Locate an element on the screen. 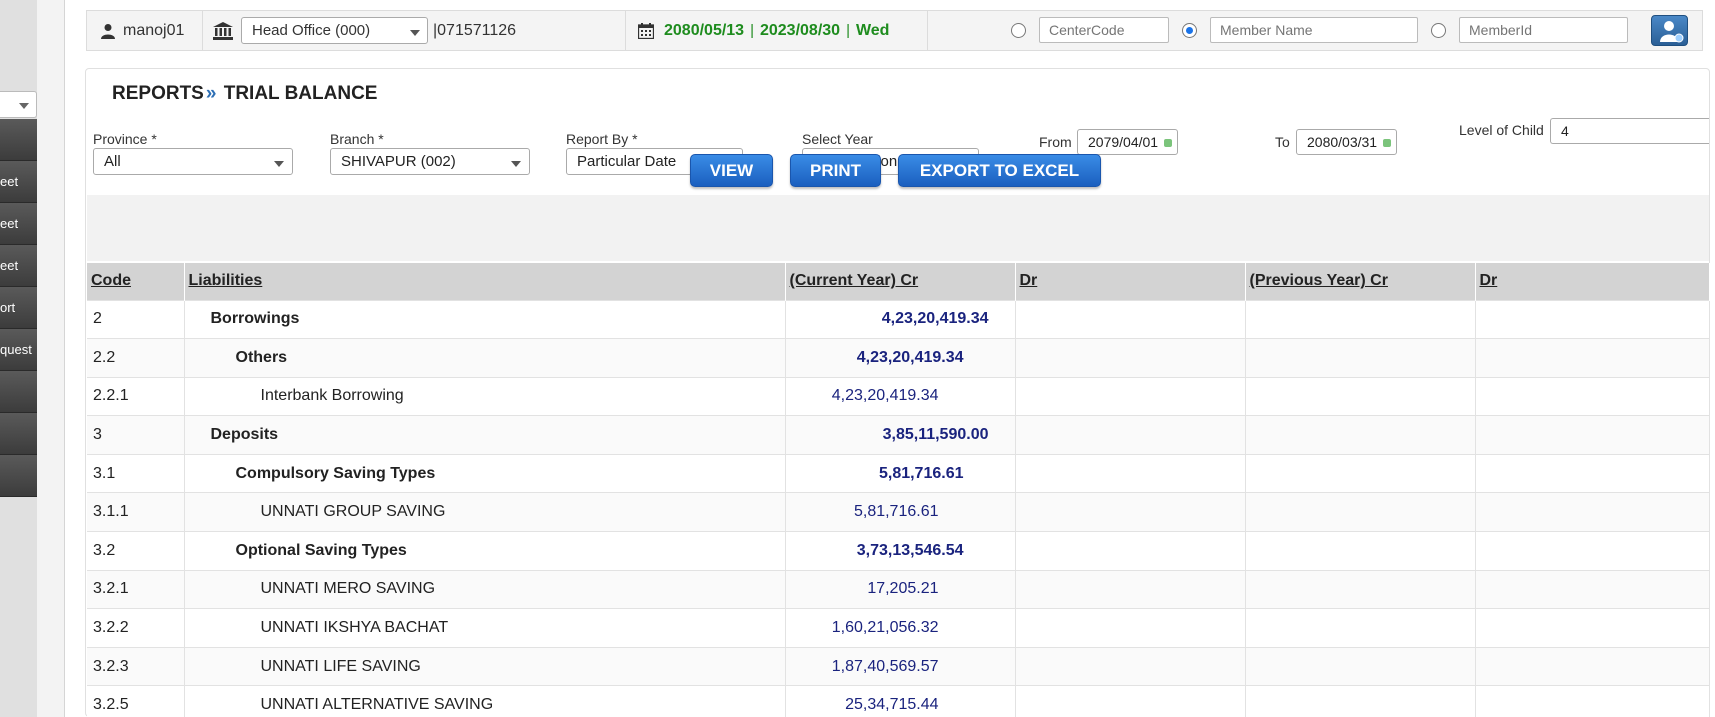  table-row: 2.2 Others 4,23,20,419.34 is located at coordinates (898, 358).